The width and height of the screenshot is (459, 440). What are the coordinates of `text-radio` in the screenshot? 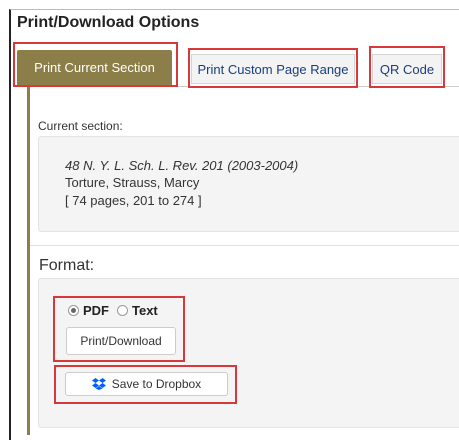 It's located at (122, 310).